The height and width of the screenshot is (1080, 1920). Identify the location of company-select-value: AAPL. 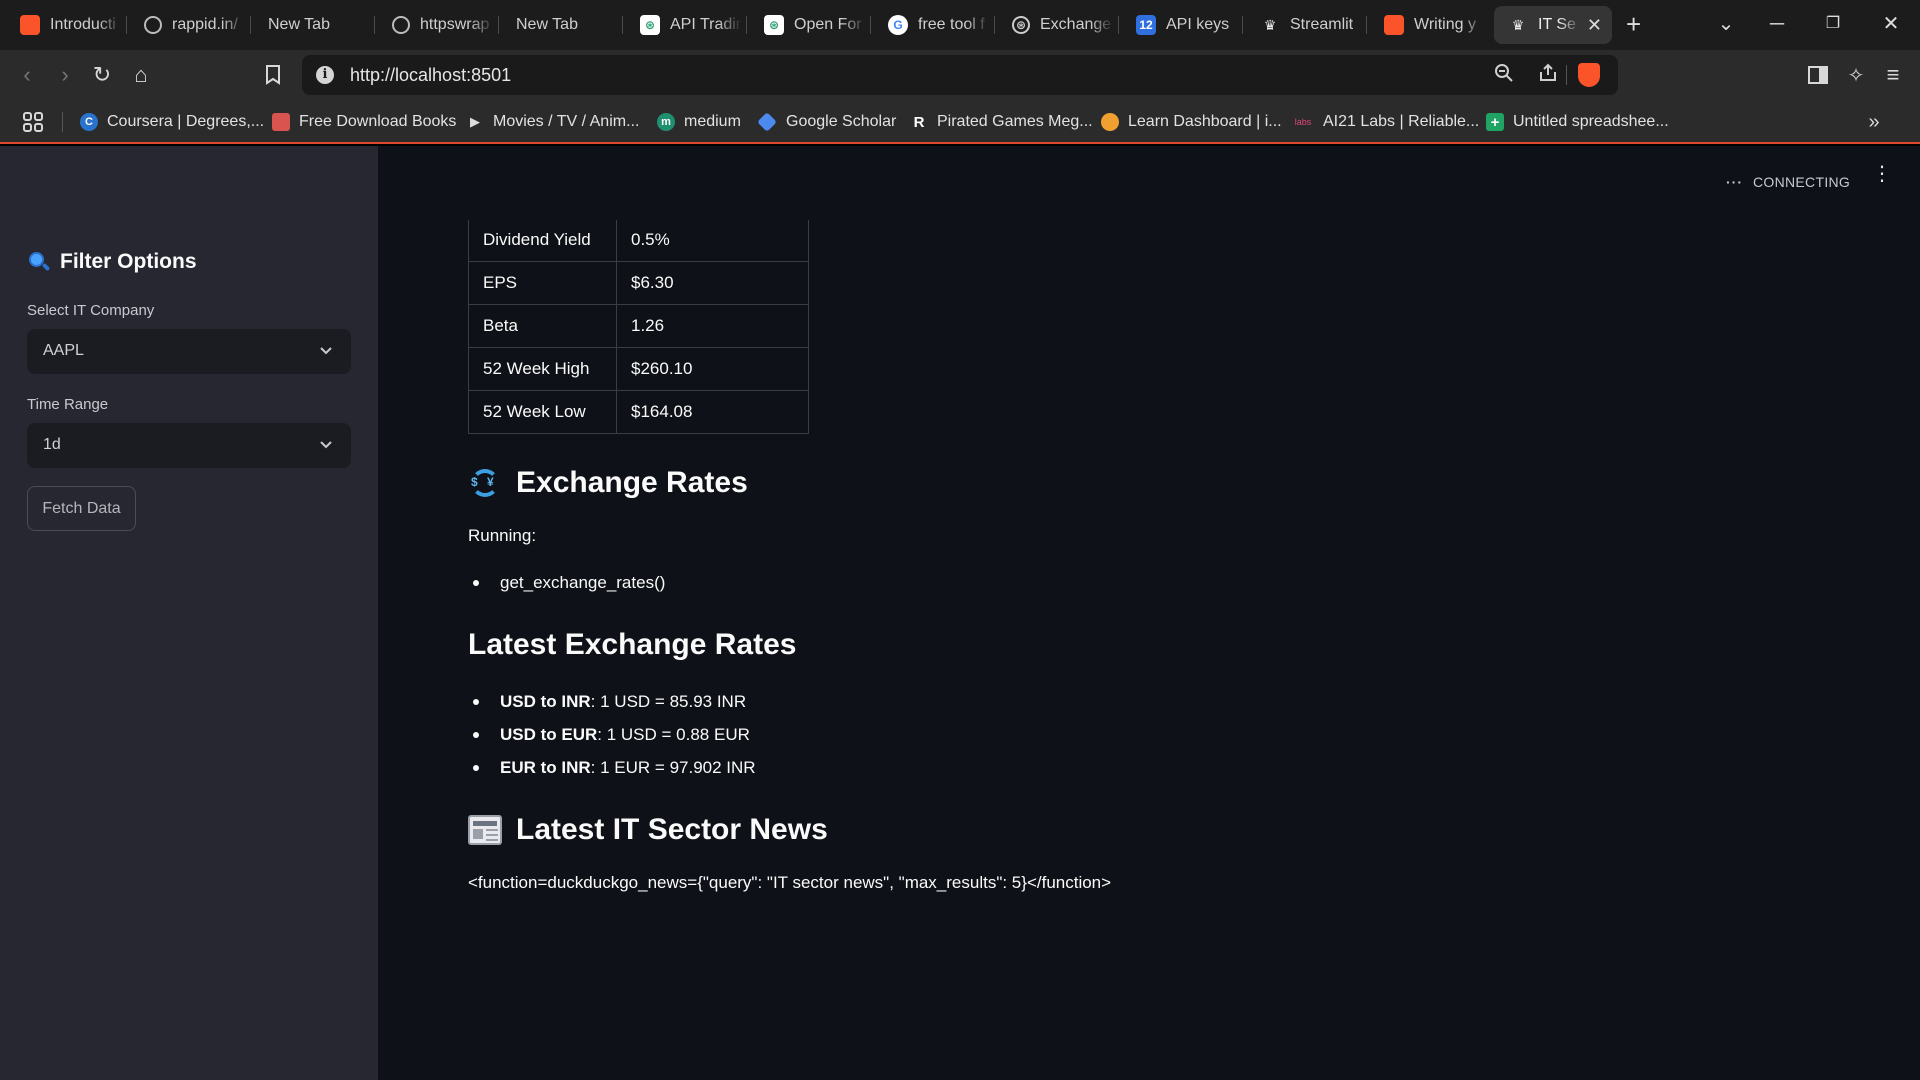
(63, 350).